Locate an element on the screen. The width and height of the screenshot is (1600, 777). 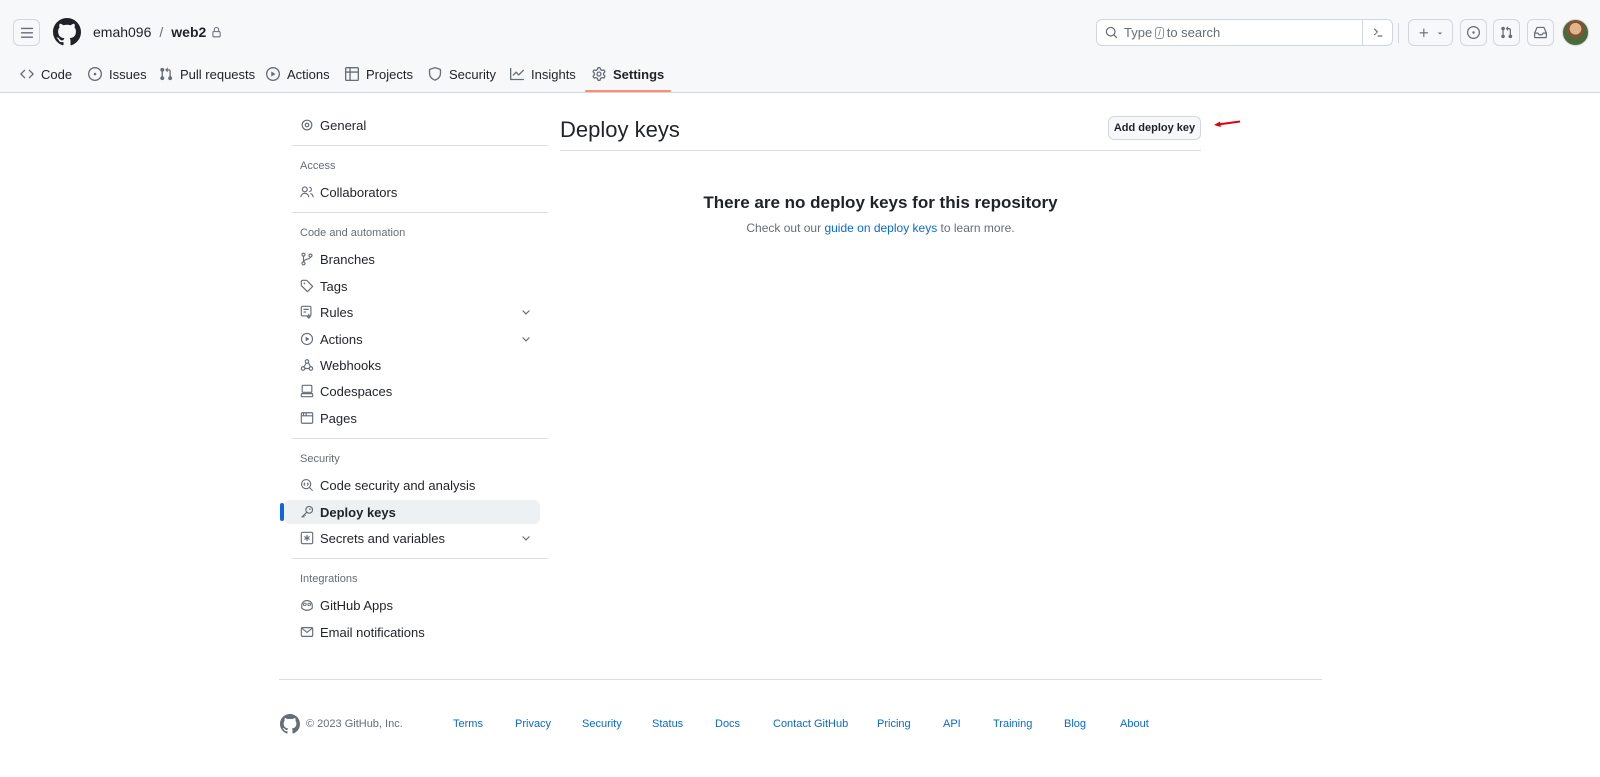
tab-code: Code is located at coordinates (46, 74).